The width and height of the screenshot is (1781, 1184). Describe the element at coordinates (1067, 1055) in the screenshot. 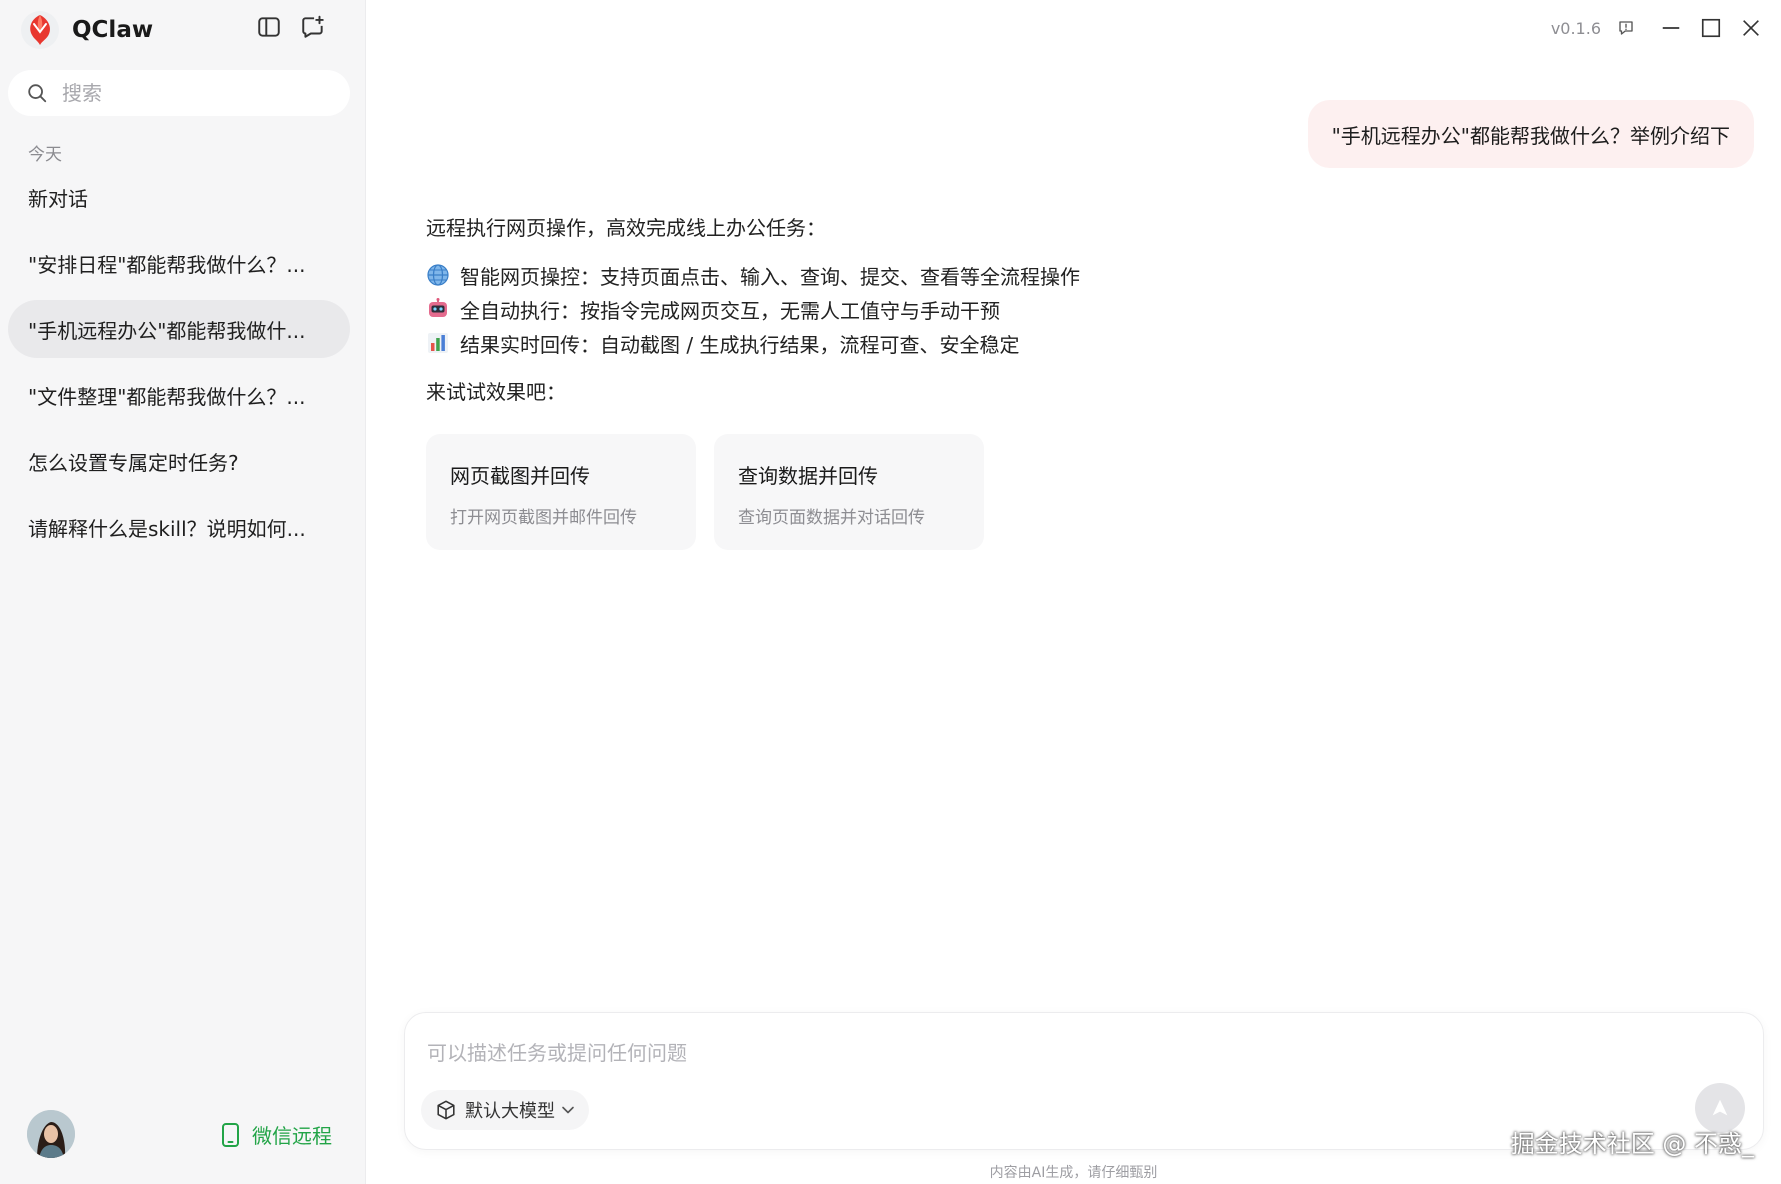

I see `message-input` at that location.